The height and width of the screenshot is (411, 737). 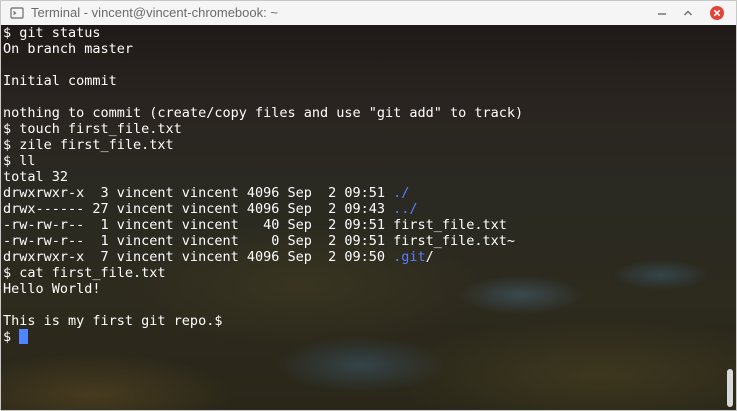 What do you see at coordinates (263, 145) in the screenshot?
I see `terminal-line: $ zile first_file.txt` at bounding box center [263, 145].